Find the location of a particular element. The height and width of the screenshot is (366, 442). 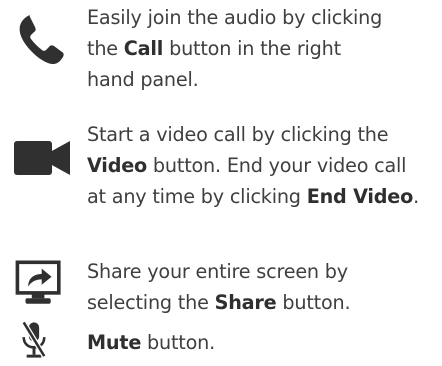

microphone-muted-icon is located at coordinates (34, 339).